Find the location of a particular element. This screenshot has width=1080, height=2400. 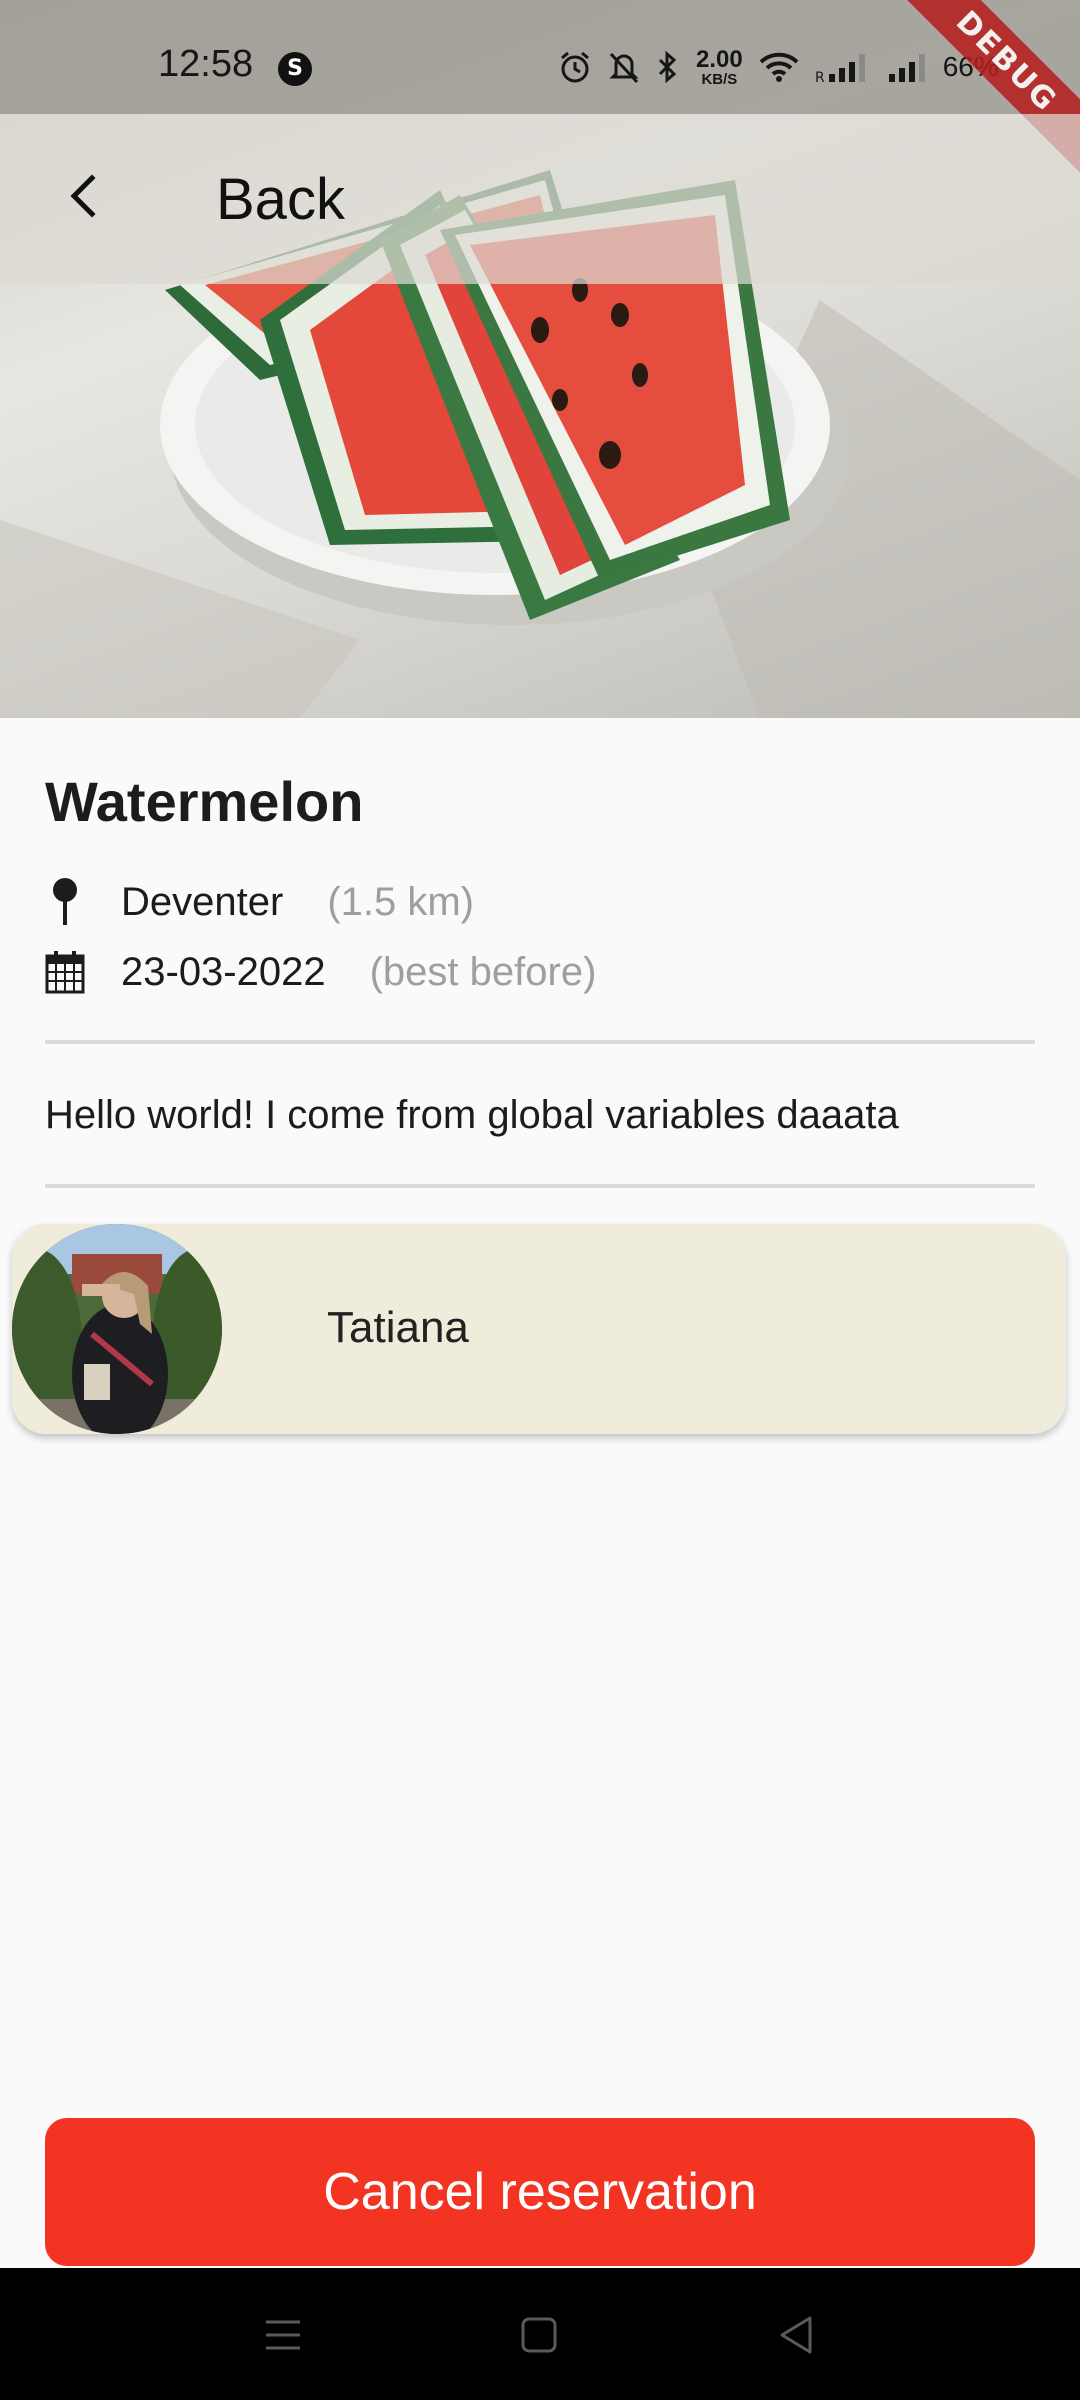

back-button: Back is located at coordinates (280, 200).